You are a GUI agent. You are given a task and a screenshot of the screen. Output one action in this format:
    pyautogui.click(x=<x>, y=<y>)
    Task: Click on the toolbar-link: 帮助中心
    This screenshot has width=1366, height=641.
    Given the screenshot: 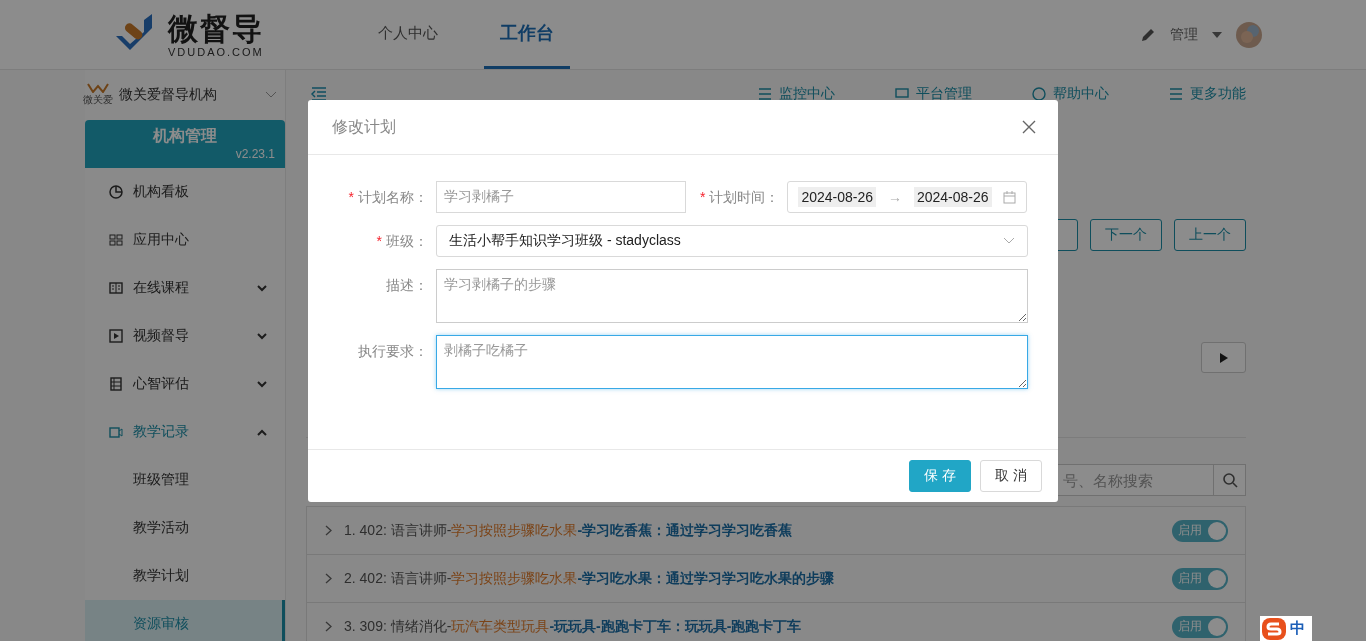 What is the action you would take?
    pyautogui.click(x=1070, y=94)
    